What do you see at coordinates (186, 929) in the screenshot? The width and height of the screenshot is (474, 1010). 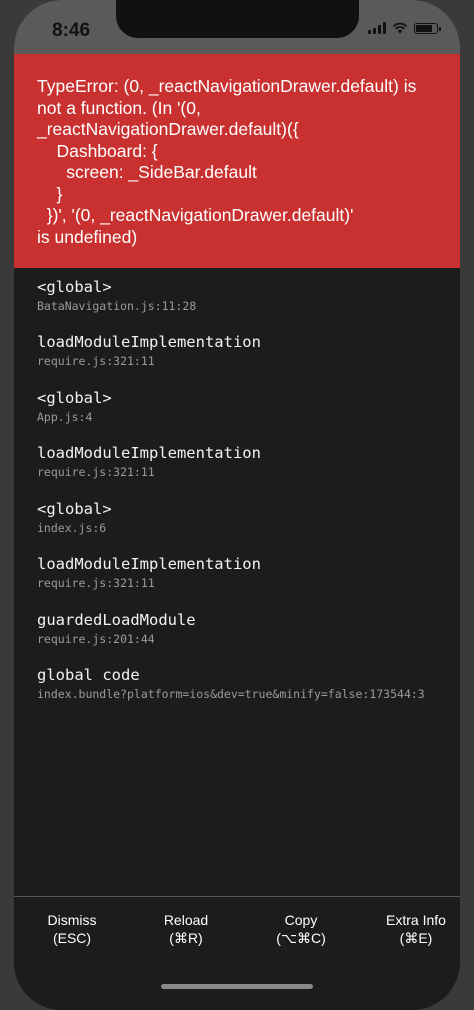 I see `reload-button: Reload (⌘R)` at bounding box center [186, 929].